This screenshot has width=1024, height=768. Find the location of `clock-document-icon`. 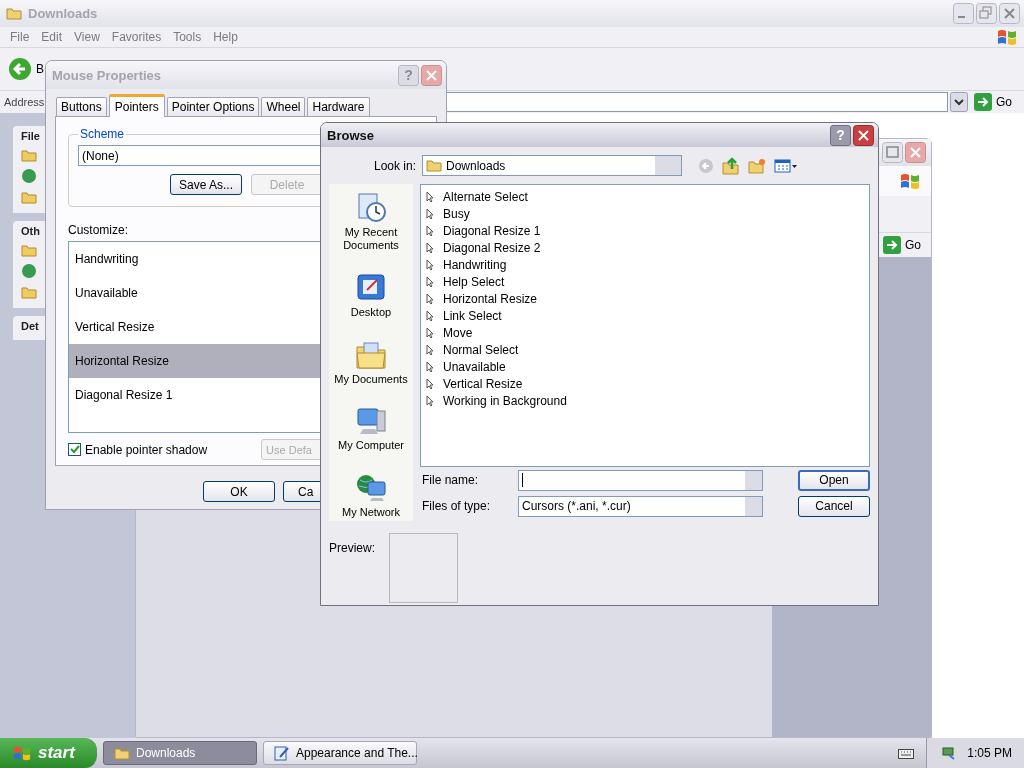

clock-document-icon is located at coordinates (371, 208).